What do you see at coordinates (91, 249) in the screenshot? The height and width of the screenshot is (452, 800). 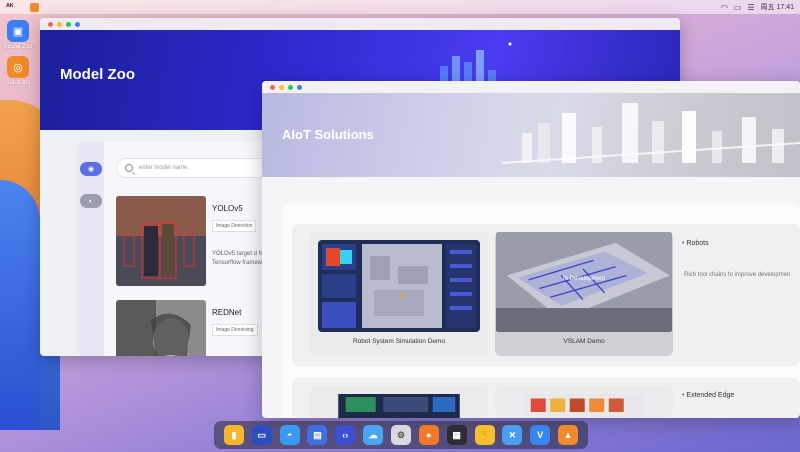 I see `model-category-rail: ◉ ◐` at bounding box center [91, 249].